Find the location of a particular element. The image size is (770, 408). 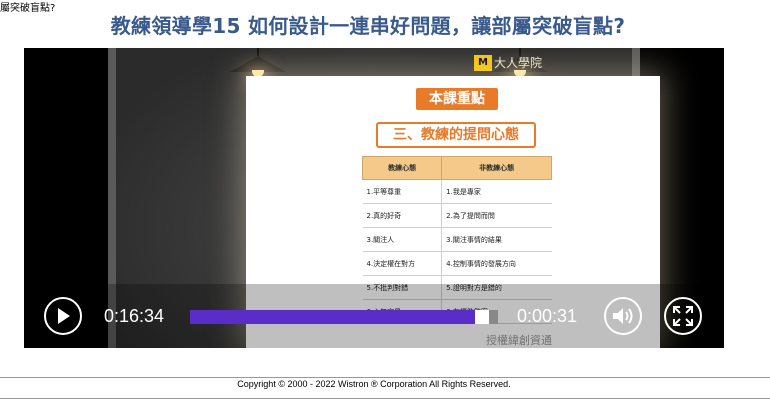

table-row: 3.關注人 3.關注事情的結果 is located at coordinates (457, 239).